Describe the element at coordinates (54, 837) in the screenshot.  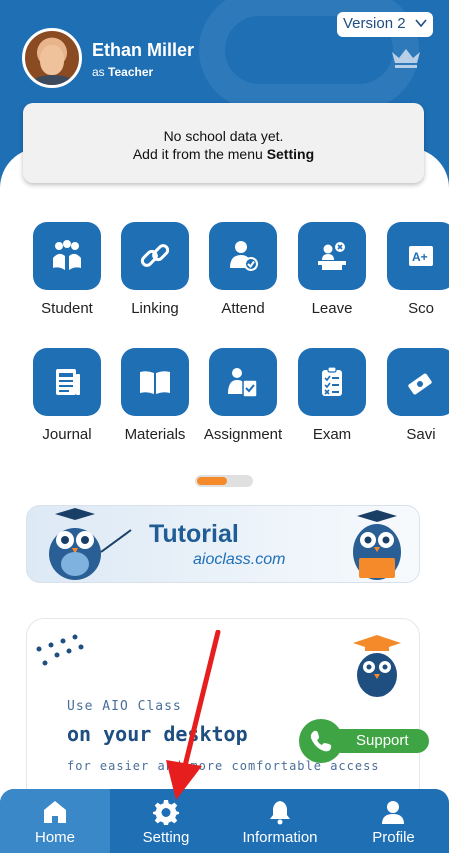
I see `nav-label-home: Home` at that location.